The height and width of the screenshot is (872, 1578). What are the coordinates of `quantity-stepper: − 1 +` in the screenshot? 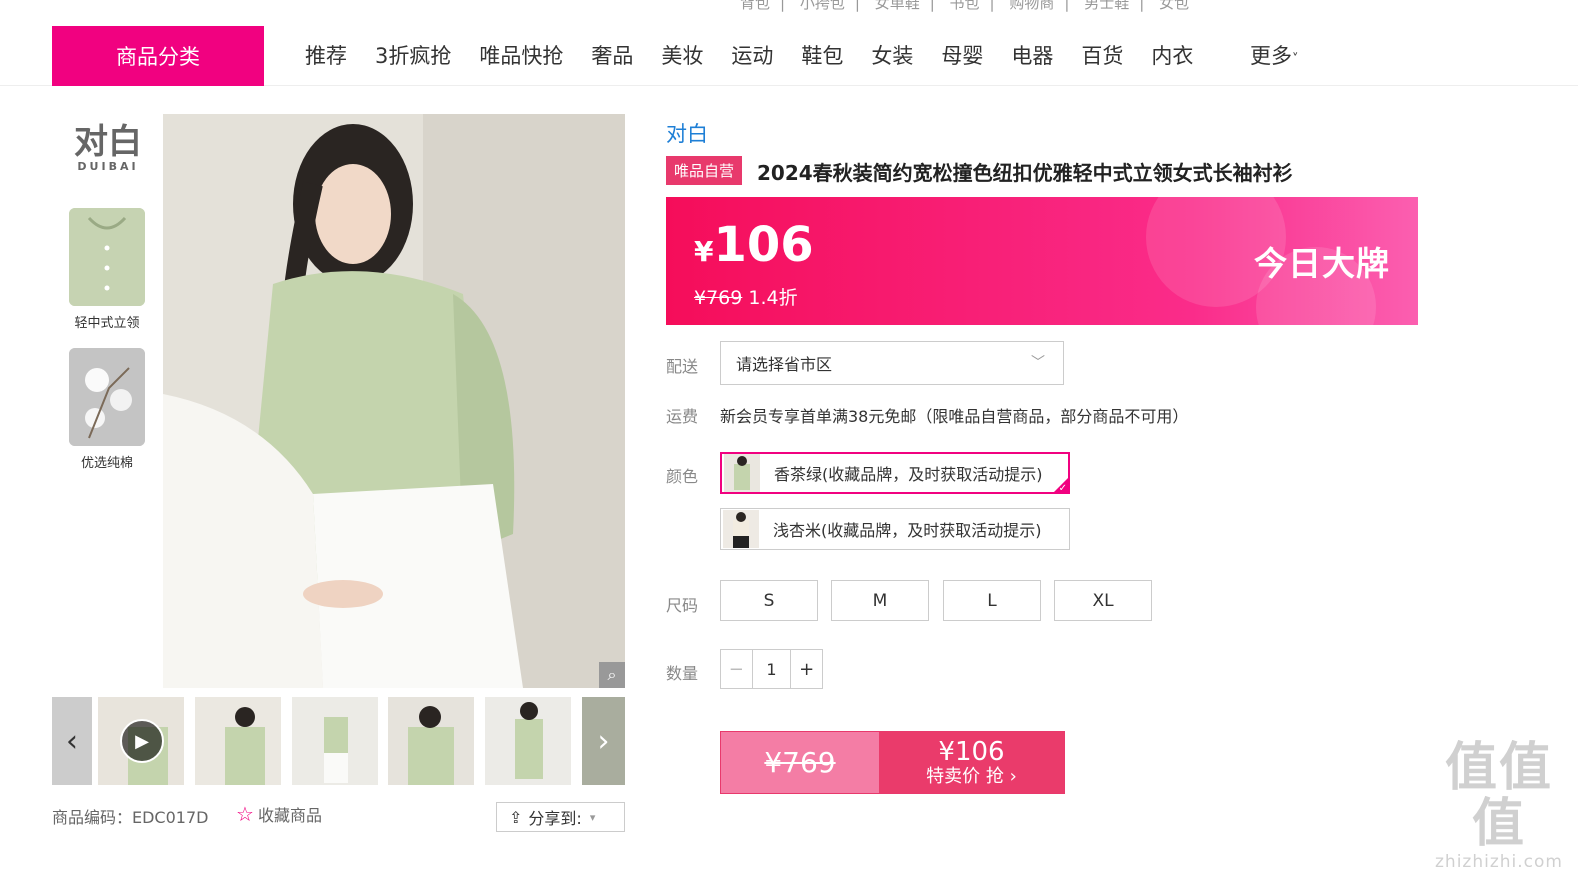 It's located at (771, 669).